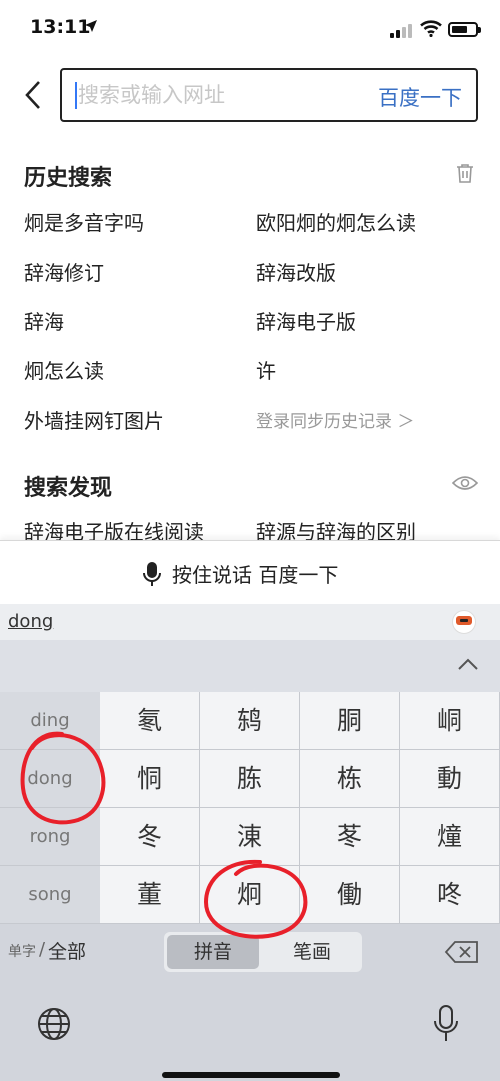  Describe the element at coordinates (31, 621) in the screenshot. I see `pinyin-composition: dong` at that location.